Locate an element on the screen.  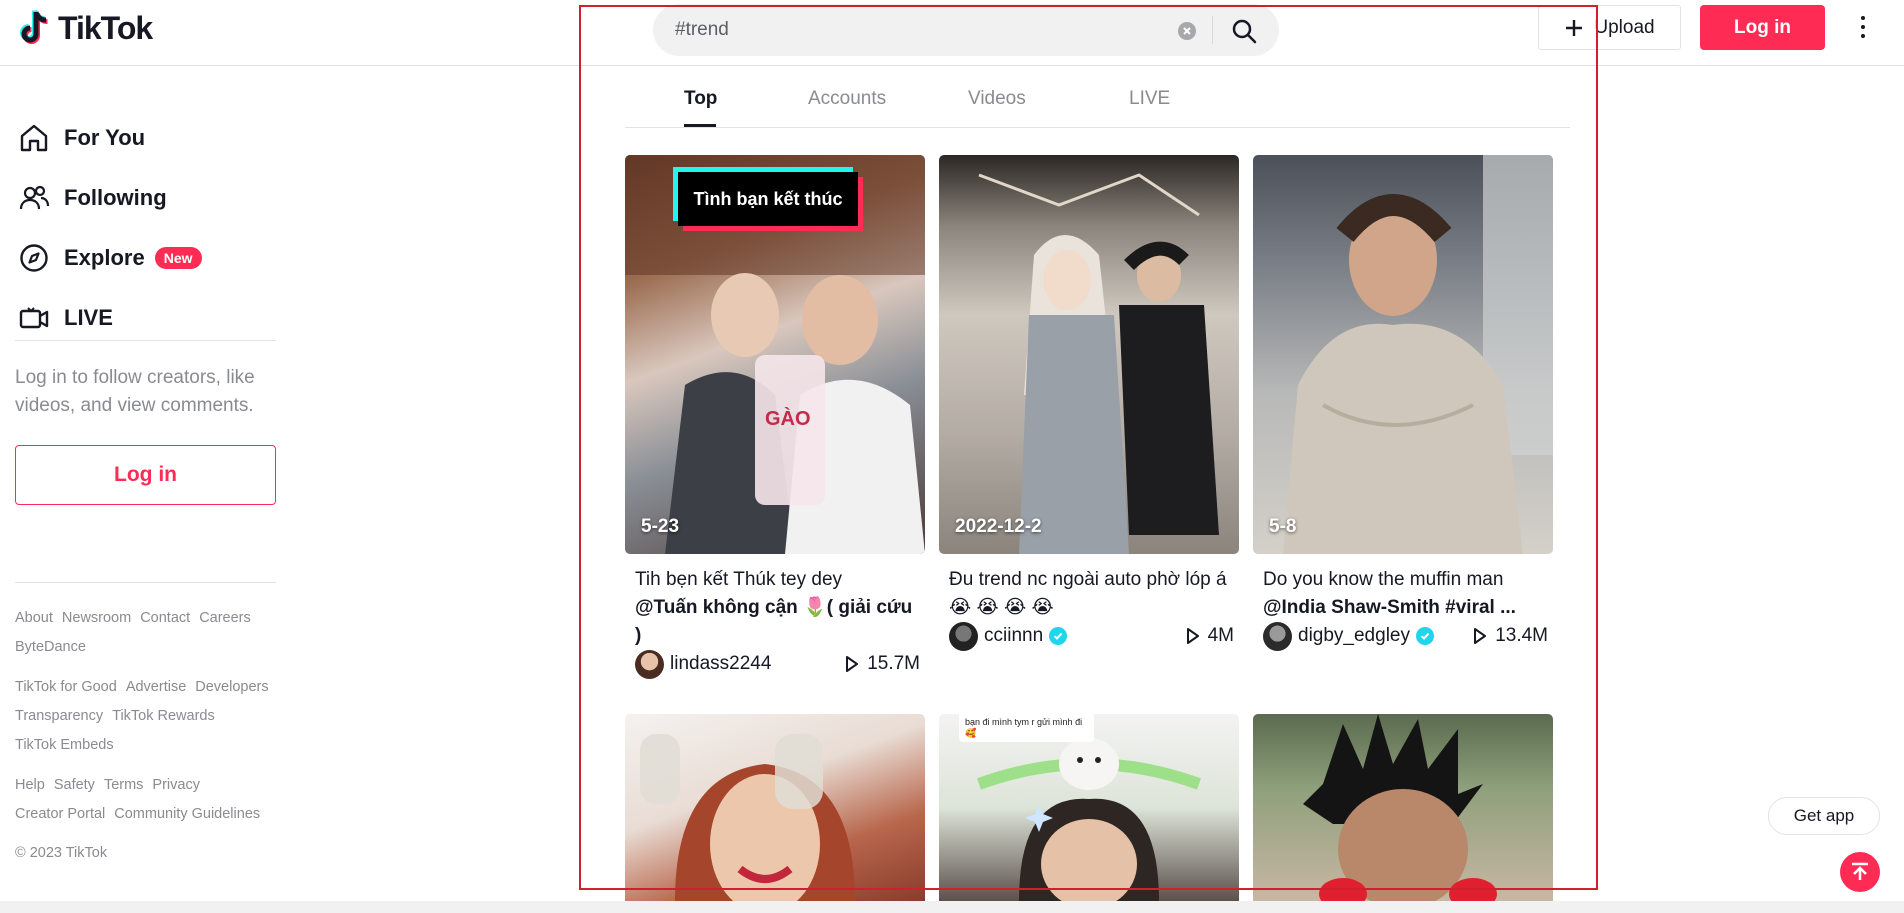
footer-link: Careers is located at coordinates (225, 618).